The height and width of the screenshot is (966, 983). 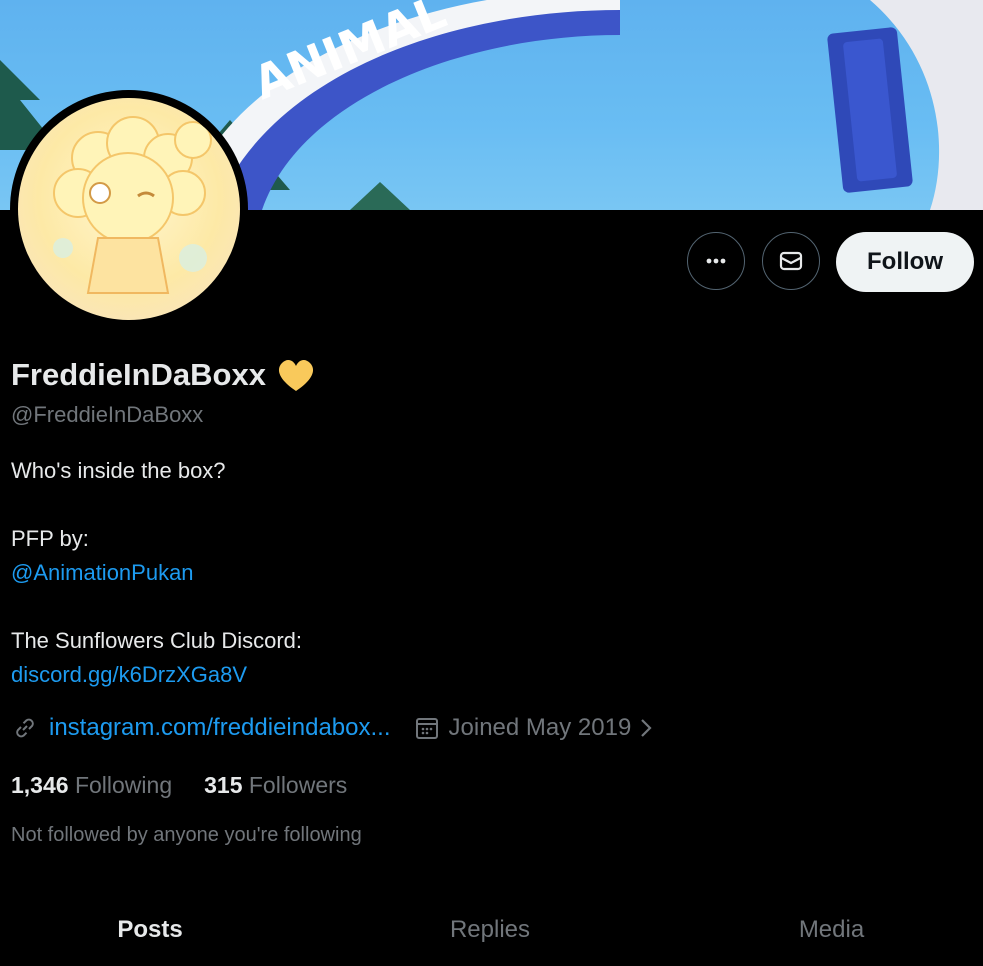 What do you see at coordinates (129, 675) in the screenshot?
I see `discord-link: discord.gg/k6DrzXGa8V` at bounding box center [129, 675].